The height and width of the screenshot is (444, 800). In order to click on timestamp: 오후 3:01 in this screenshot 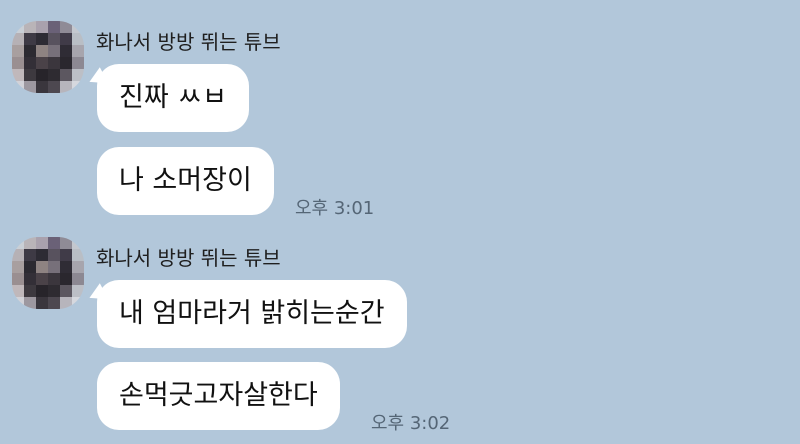, I will do `click(335, 208)`.